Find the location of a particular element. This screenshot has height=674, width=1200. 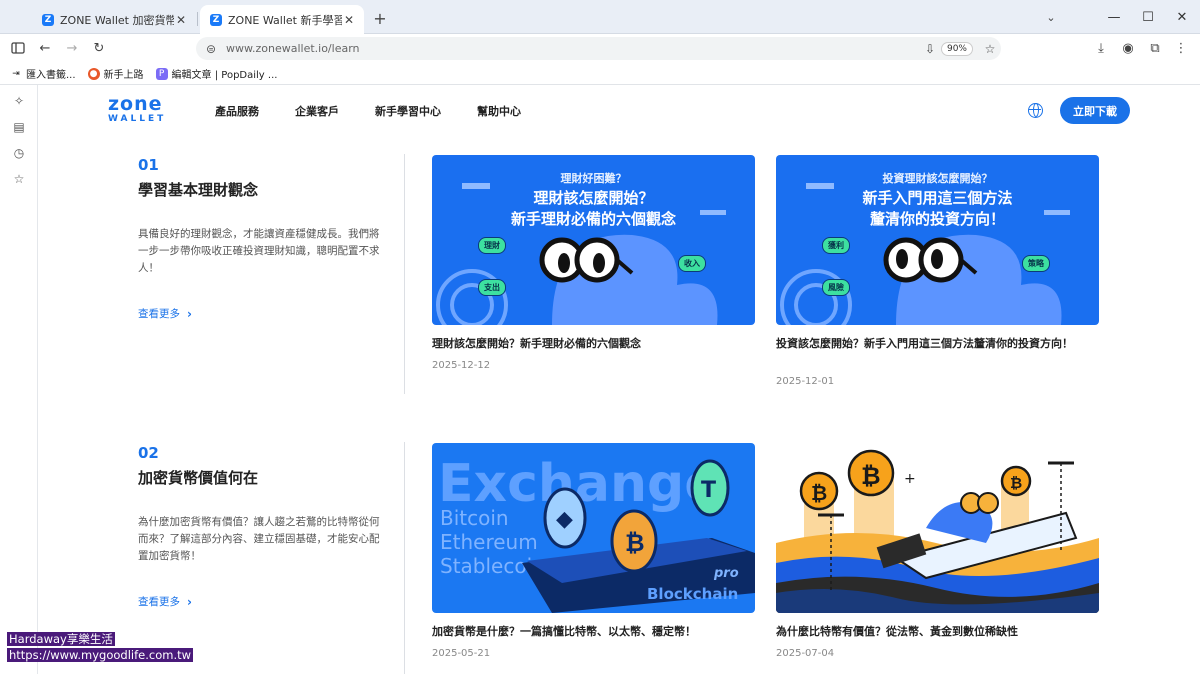

zoom-badge: 90% is located at coordinates (956, 48).